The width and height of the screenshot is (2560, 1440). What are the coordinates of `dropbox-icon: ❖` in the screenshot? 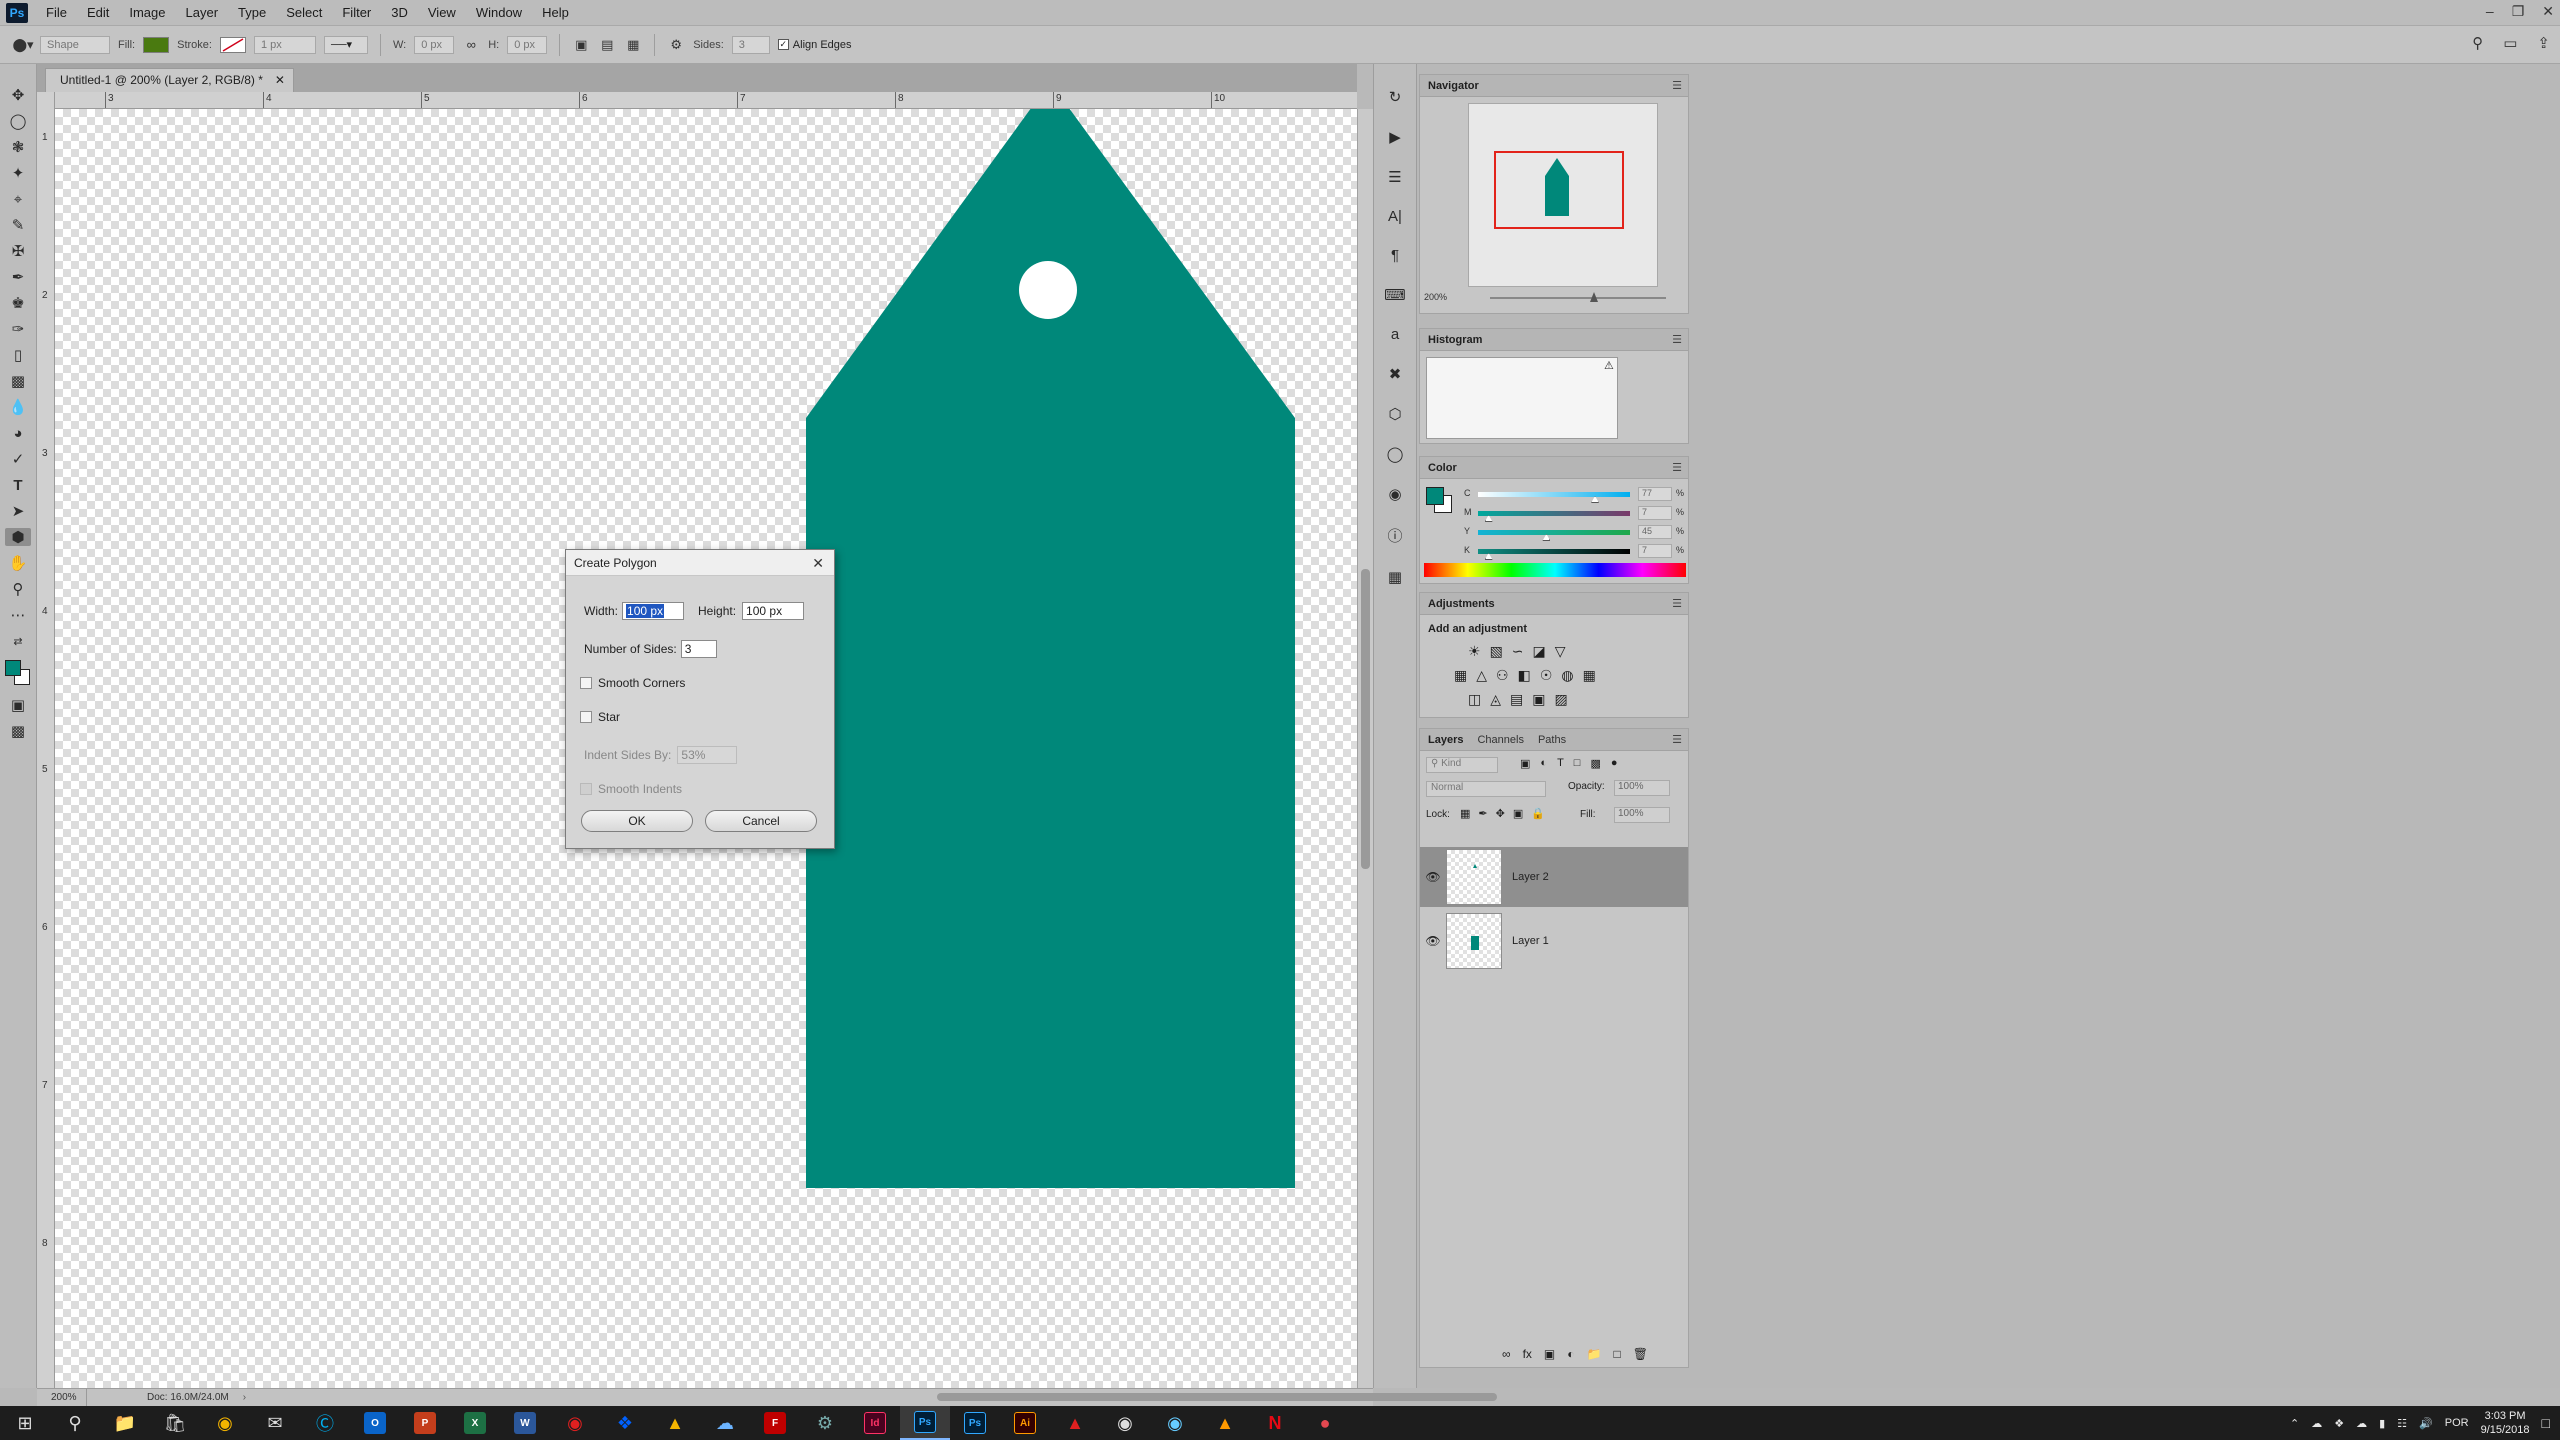 It's located at (625, 1423).